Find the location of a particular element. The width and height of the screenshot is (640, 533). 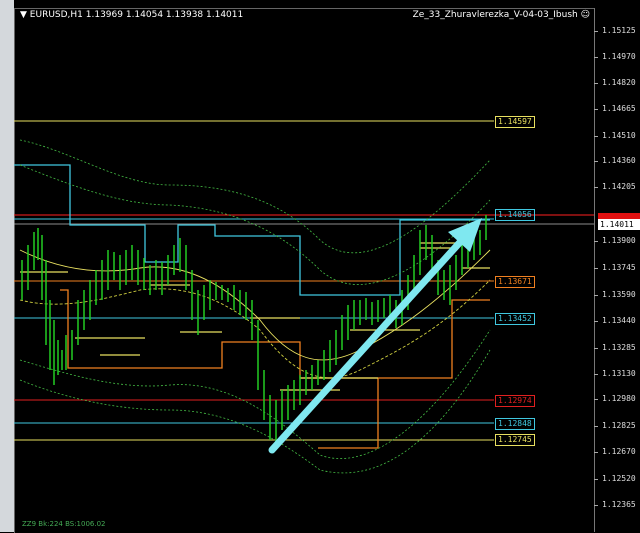

axis-tick-label: 1.13745 is located at coordinates (619, 267).